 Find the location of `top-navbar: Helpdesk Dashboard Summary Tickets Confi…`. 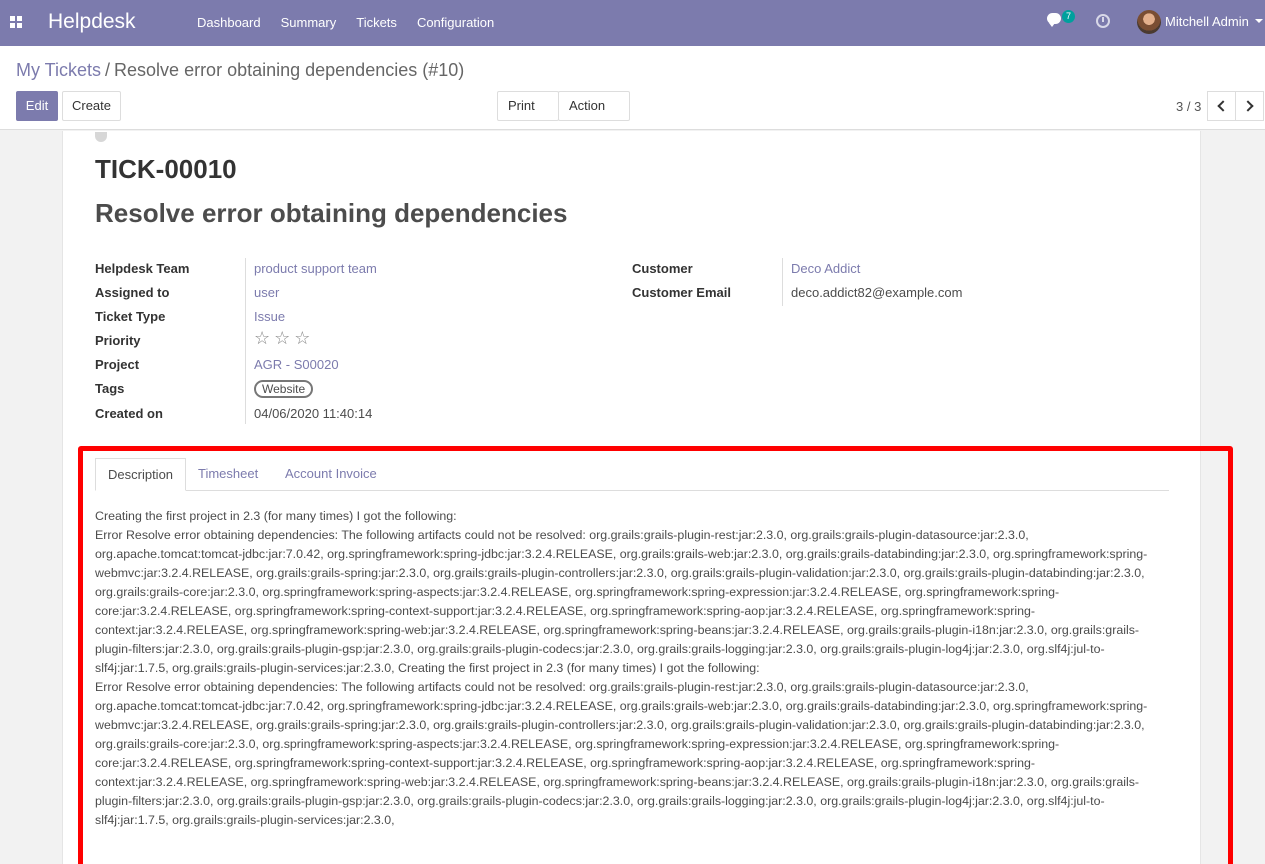

top-navbar: Helpdesk Dashboard Summary Tickets Confi… is located at coordinates (632, 23).